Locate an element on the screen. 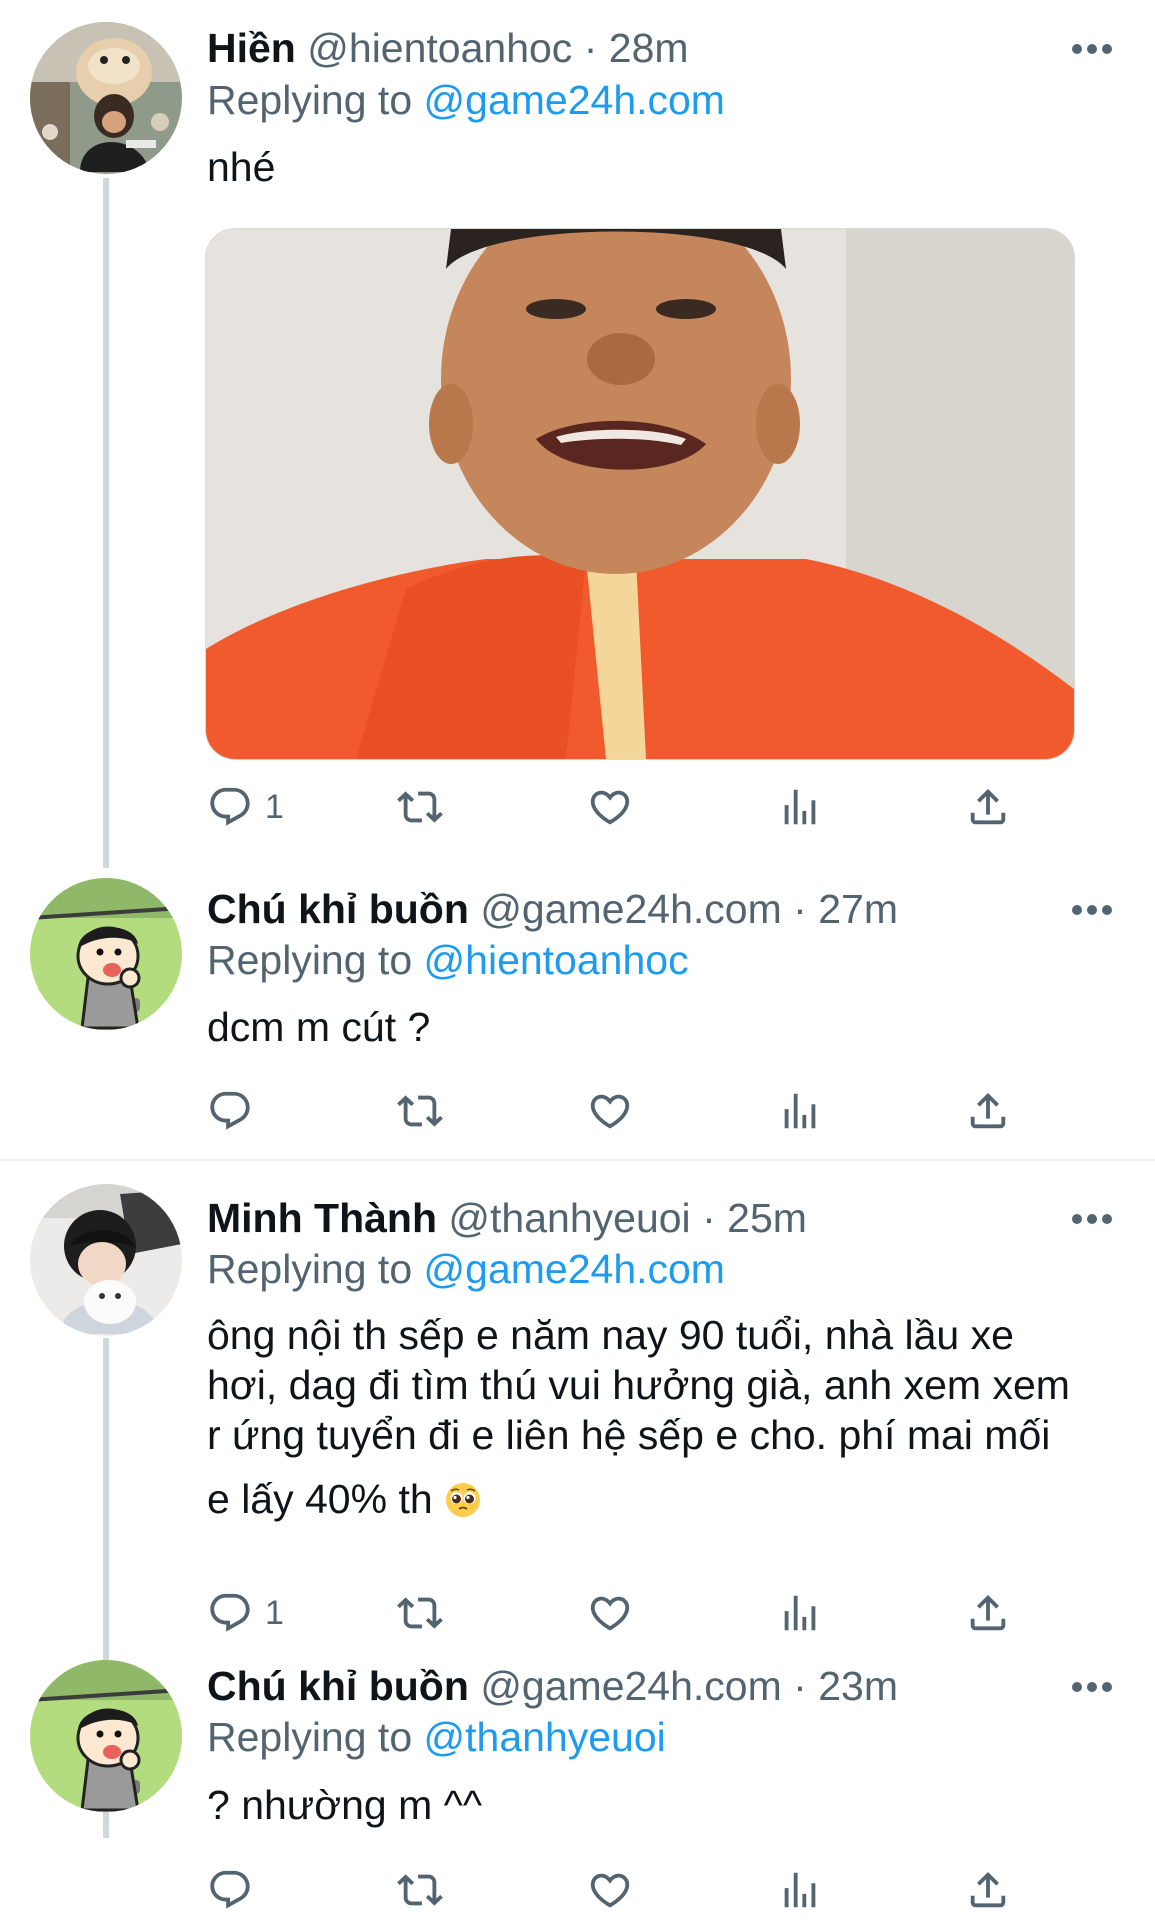 The image size is (1155, 1920). timestamp: 25m is located at coordinates (767, 1218).